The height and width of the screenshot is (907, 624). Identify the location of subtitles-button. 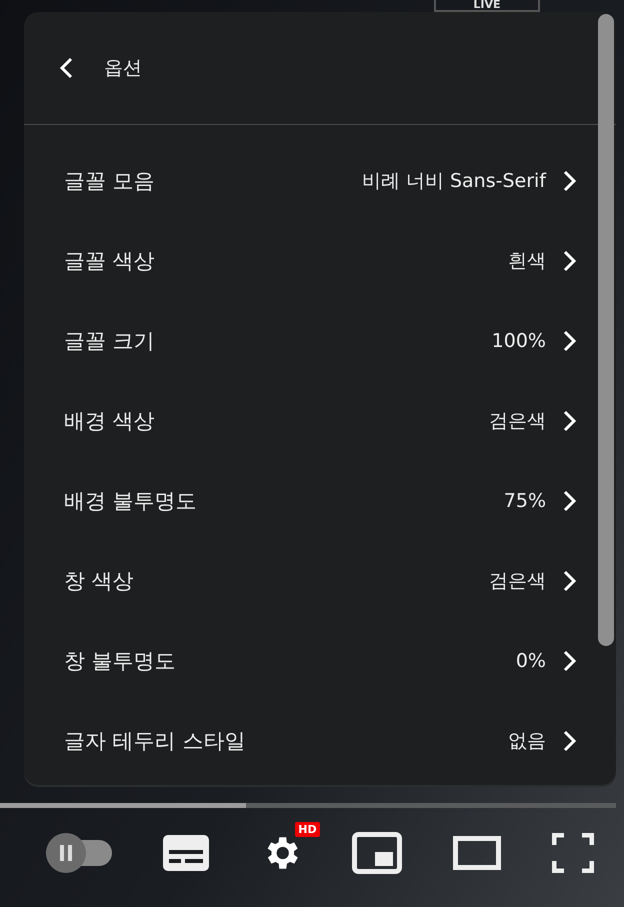
(185, 852).